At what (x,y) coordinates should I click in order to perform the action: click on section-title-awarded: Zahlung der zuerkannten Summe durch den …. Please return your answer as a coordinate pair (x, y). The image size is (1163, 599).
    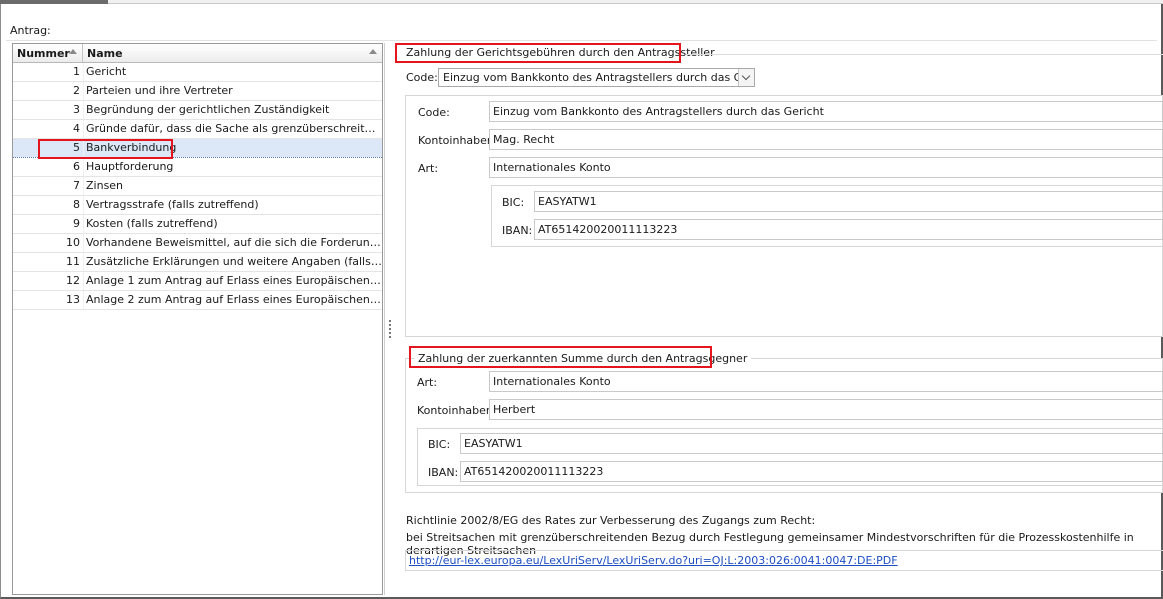
    Looking at the image, I should click on (583, 358).